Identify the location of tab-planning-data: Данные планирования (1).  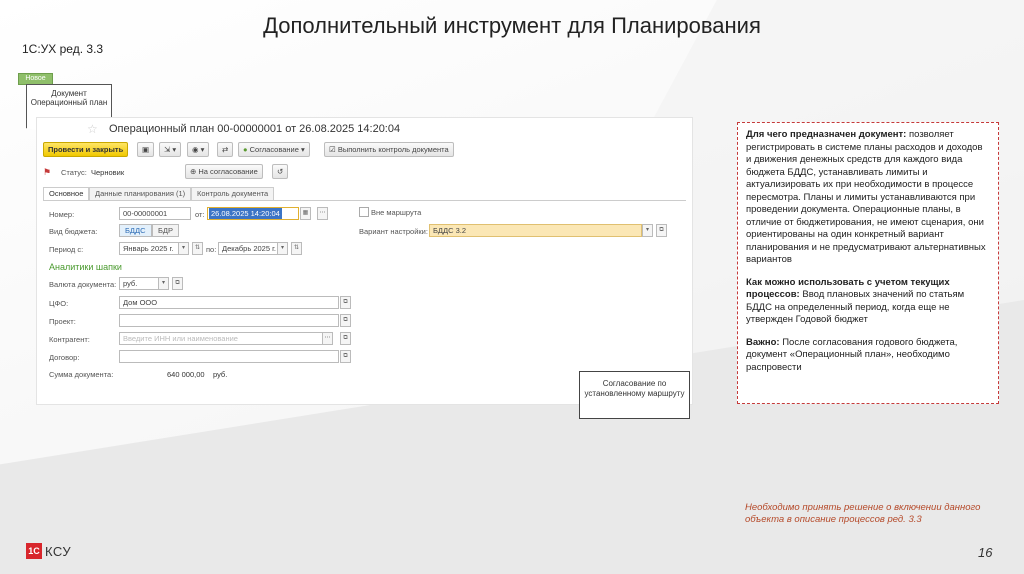
(140, 193).